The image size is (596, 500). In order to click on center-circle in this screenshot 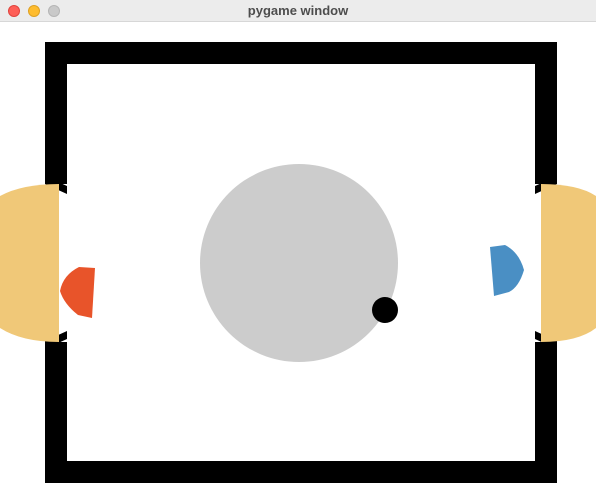, I will do `click(299, 263)`.